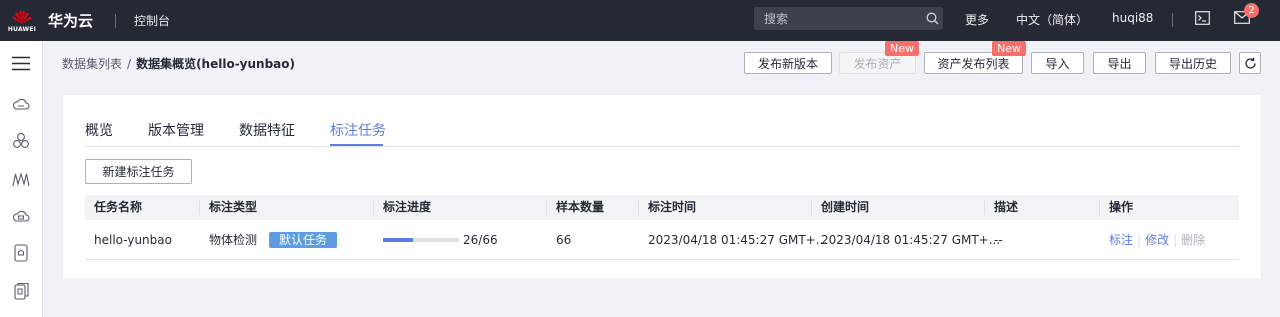 The width and height of the screenshot is (1280, 317). What do you see at coordinates (21, 291) in the screenshot?
I see `docs-icon` at bounding box center [21, 291].